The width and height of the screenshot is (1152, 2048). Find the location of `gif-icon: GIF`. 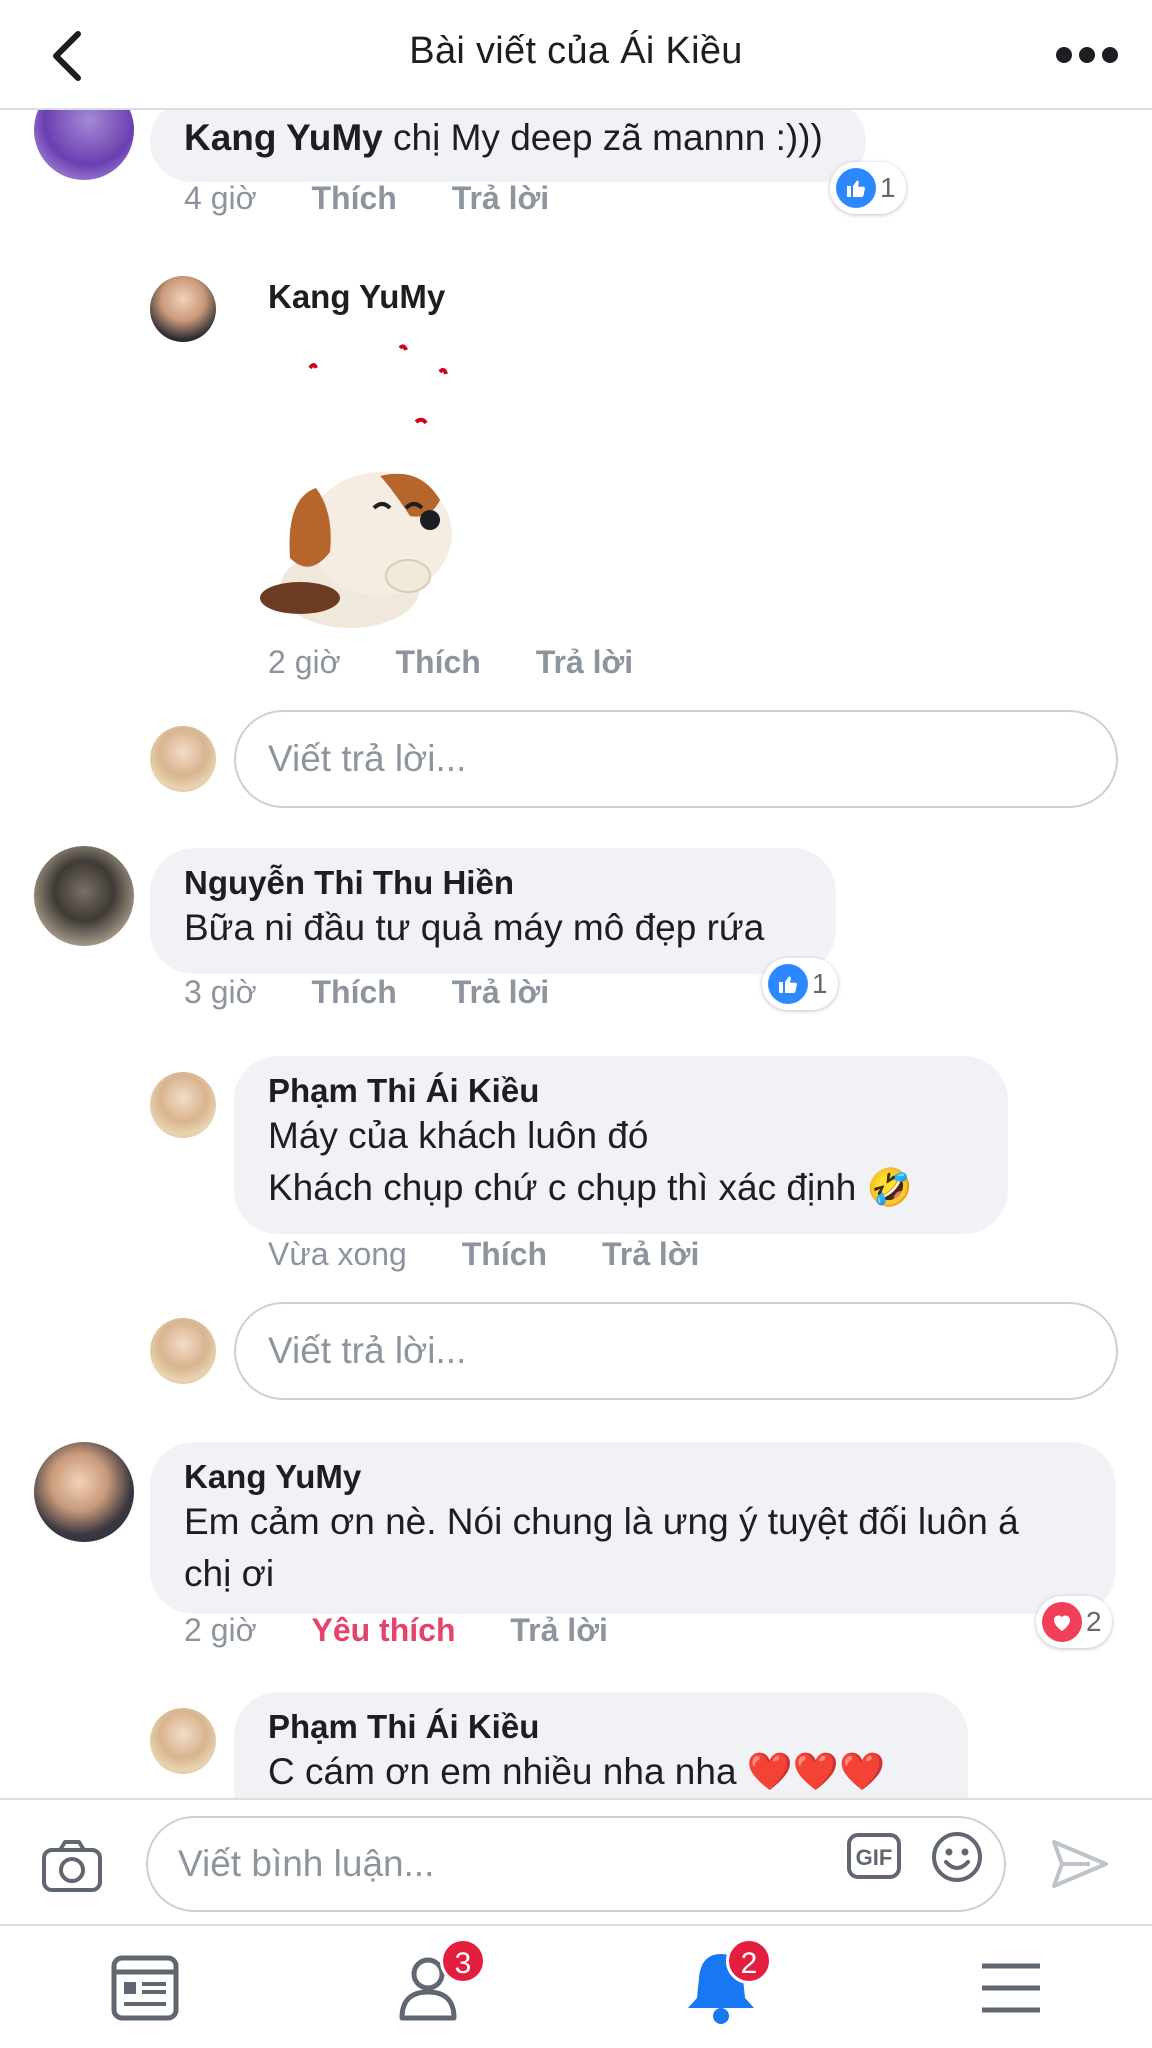

gif-icon: GIF is located at coordinates (874, 1856).